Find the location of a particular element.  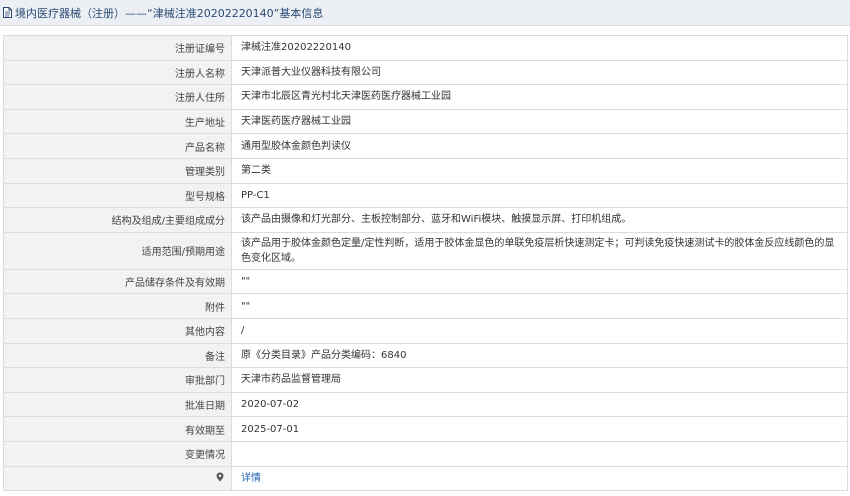

row-value: 天津派普大业仪器科技有限公司 is located at coordinates (539, 72).